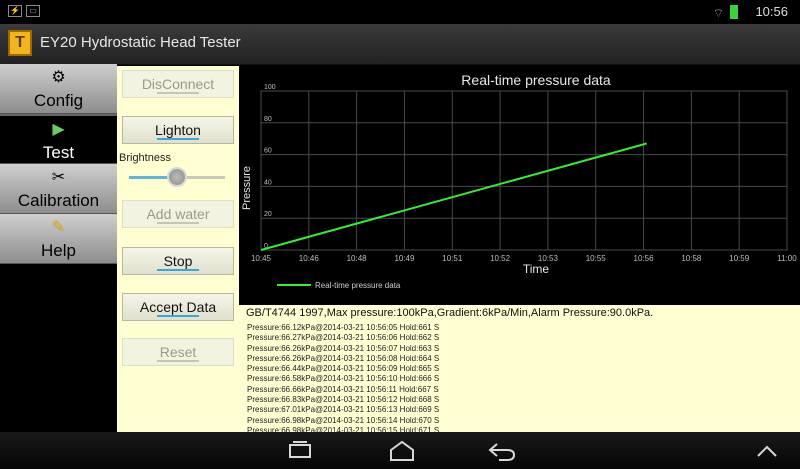 This screenshot has height=469, width=800. I want to click on app-title: EY20 Hydrostatic Head Tester, so click(140, 42).